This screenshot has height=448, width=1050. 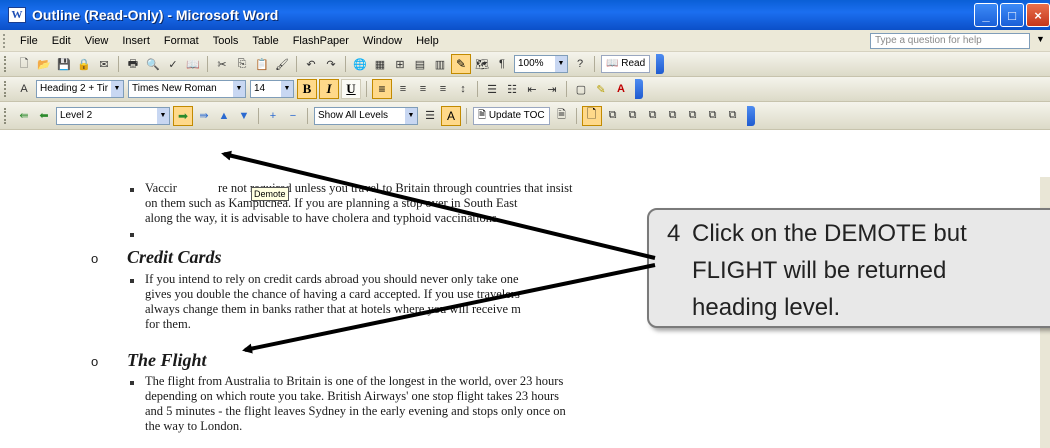 I want to click on split-subdocument-icon: ⧉, so click(x=713, y=116).